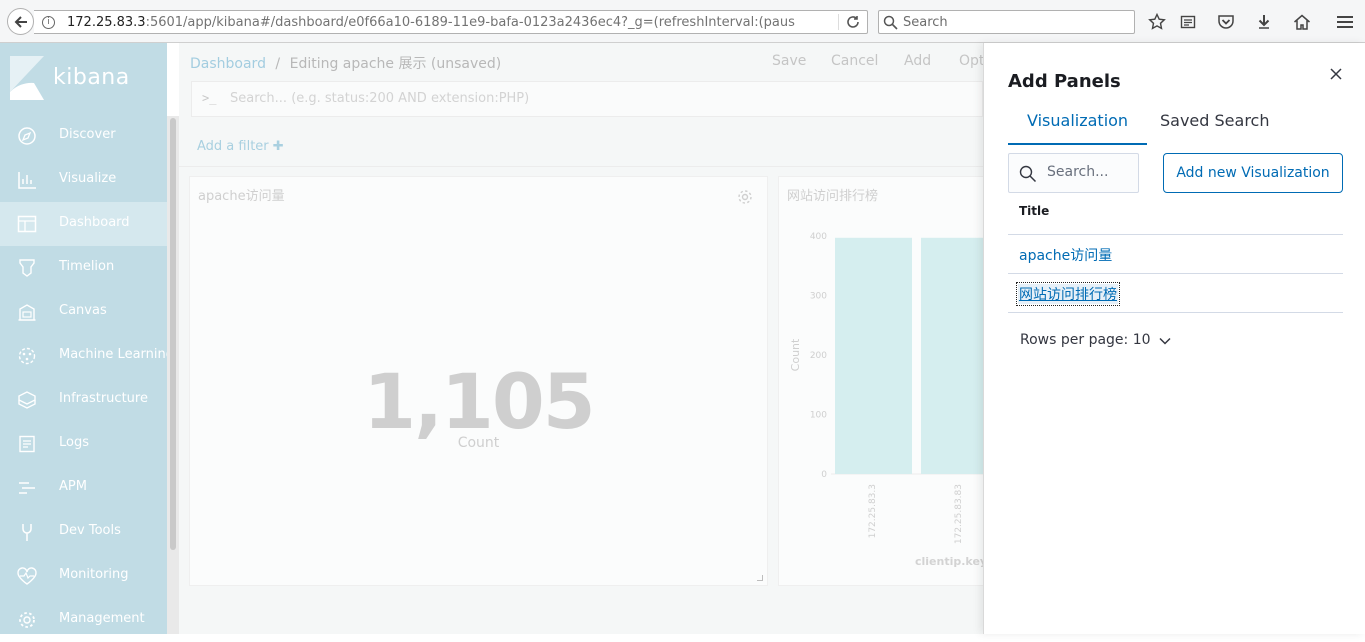  I want to click on sidebar-item-monitoring: Monitoring, so click(83, 576).